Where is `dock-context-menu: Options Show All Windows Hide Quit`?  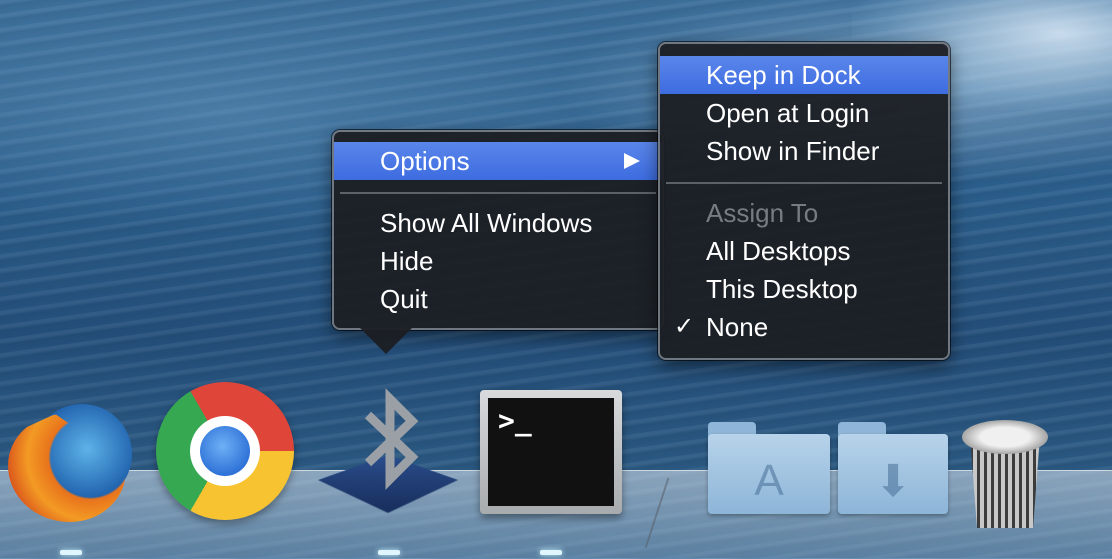 dock-context-menu: Options Show All Windows Hide Quit is located at coordinates (498, 230).